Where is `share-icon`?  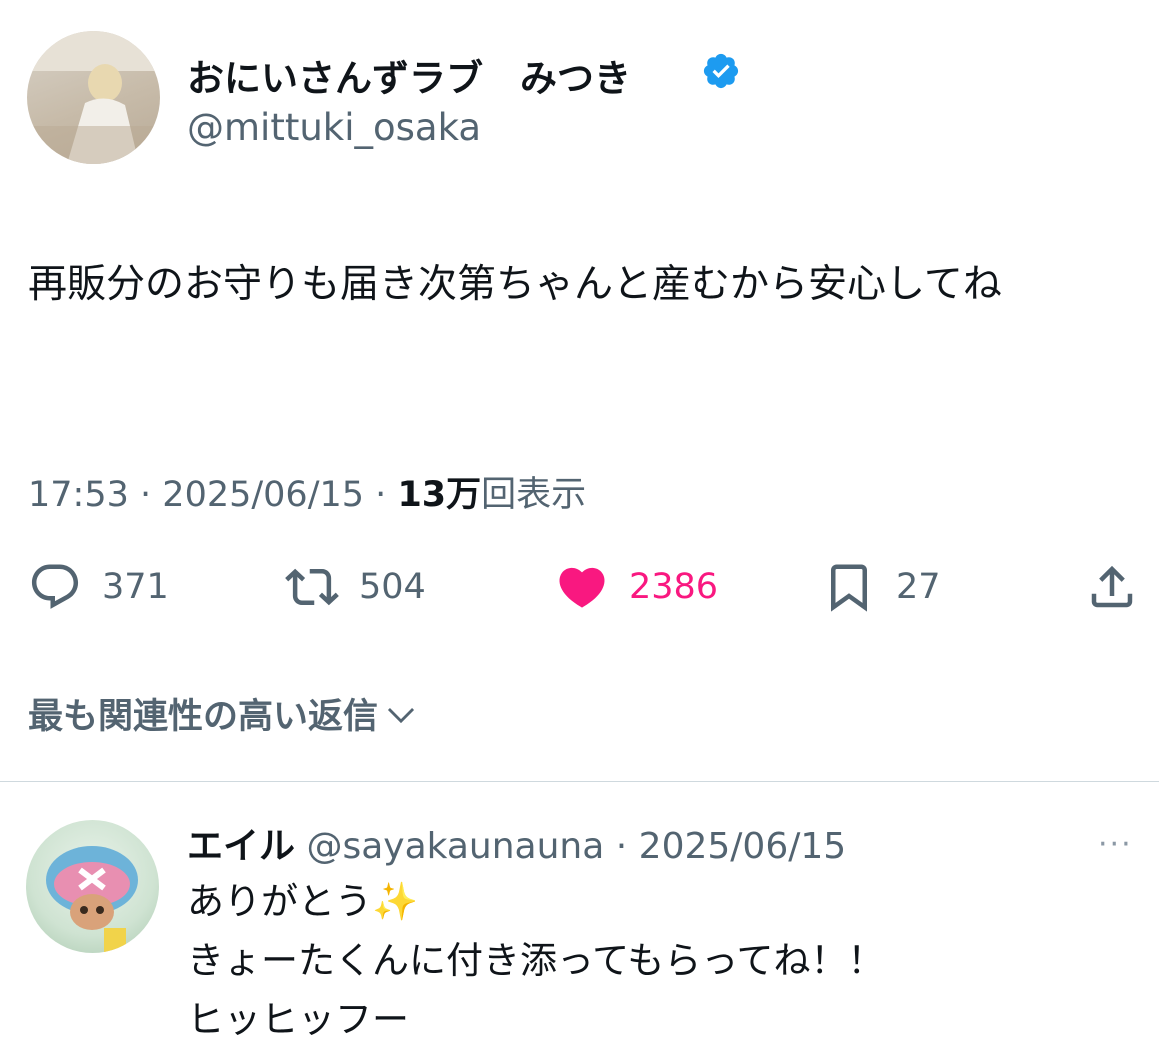 share-icon is located at coordinates (1112, 586).